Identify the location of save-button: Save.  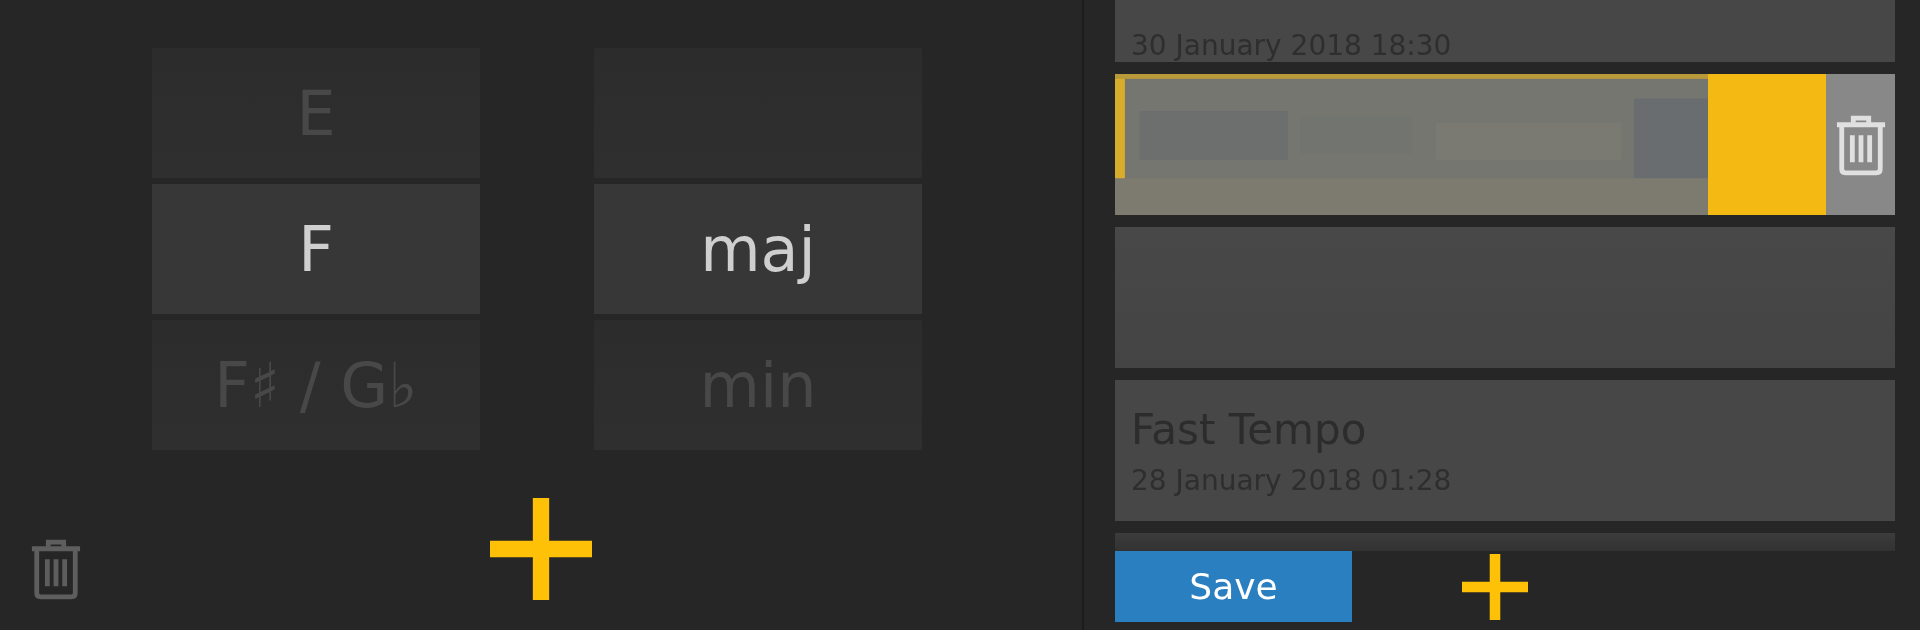
(1233, 586).